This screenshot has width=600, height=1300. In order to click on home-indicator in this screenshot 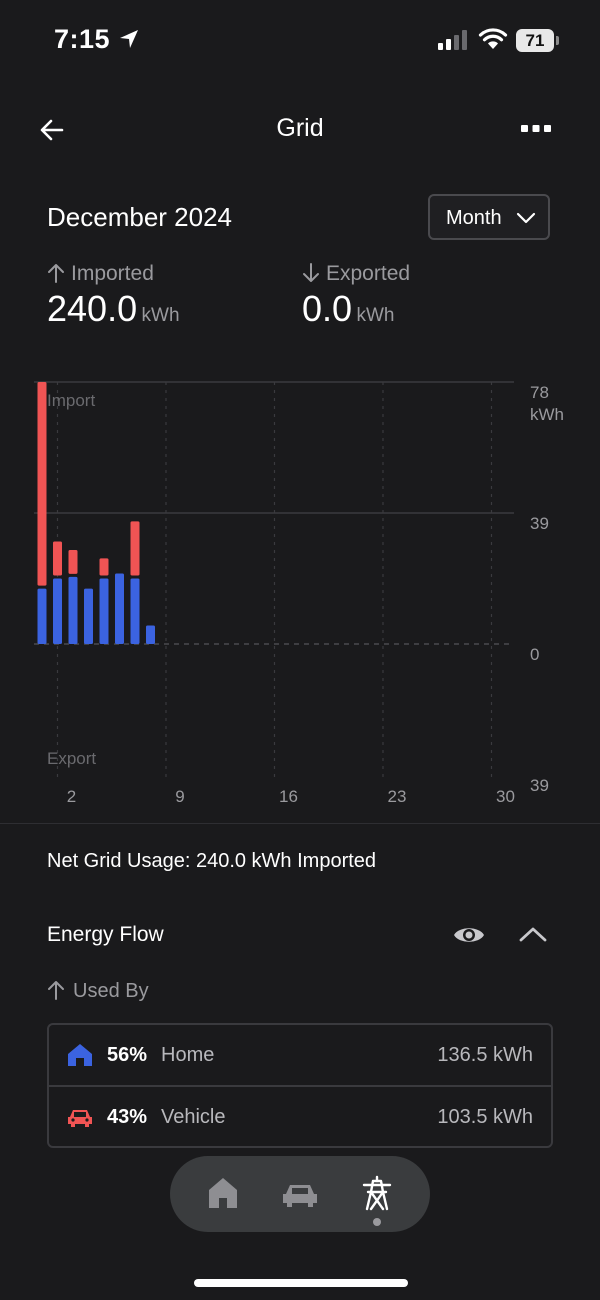, I will do `click(301, 1283)`.